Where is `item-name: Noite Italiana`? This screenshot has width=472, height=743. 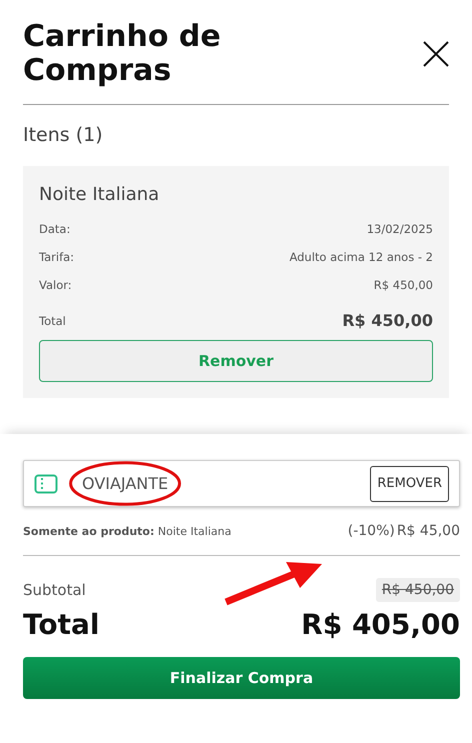
item-name: Noite Italiana is located at coordinates (99, 194).